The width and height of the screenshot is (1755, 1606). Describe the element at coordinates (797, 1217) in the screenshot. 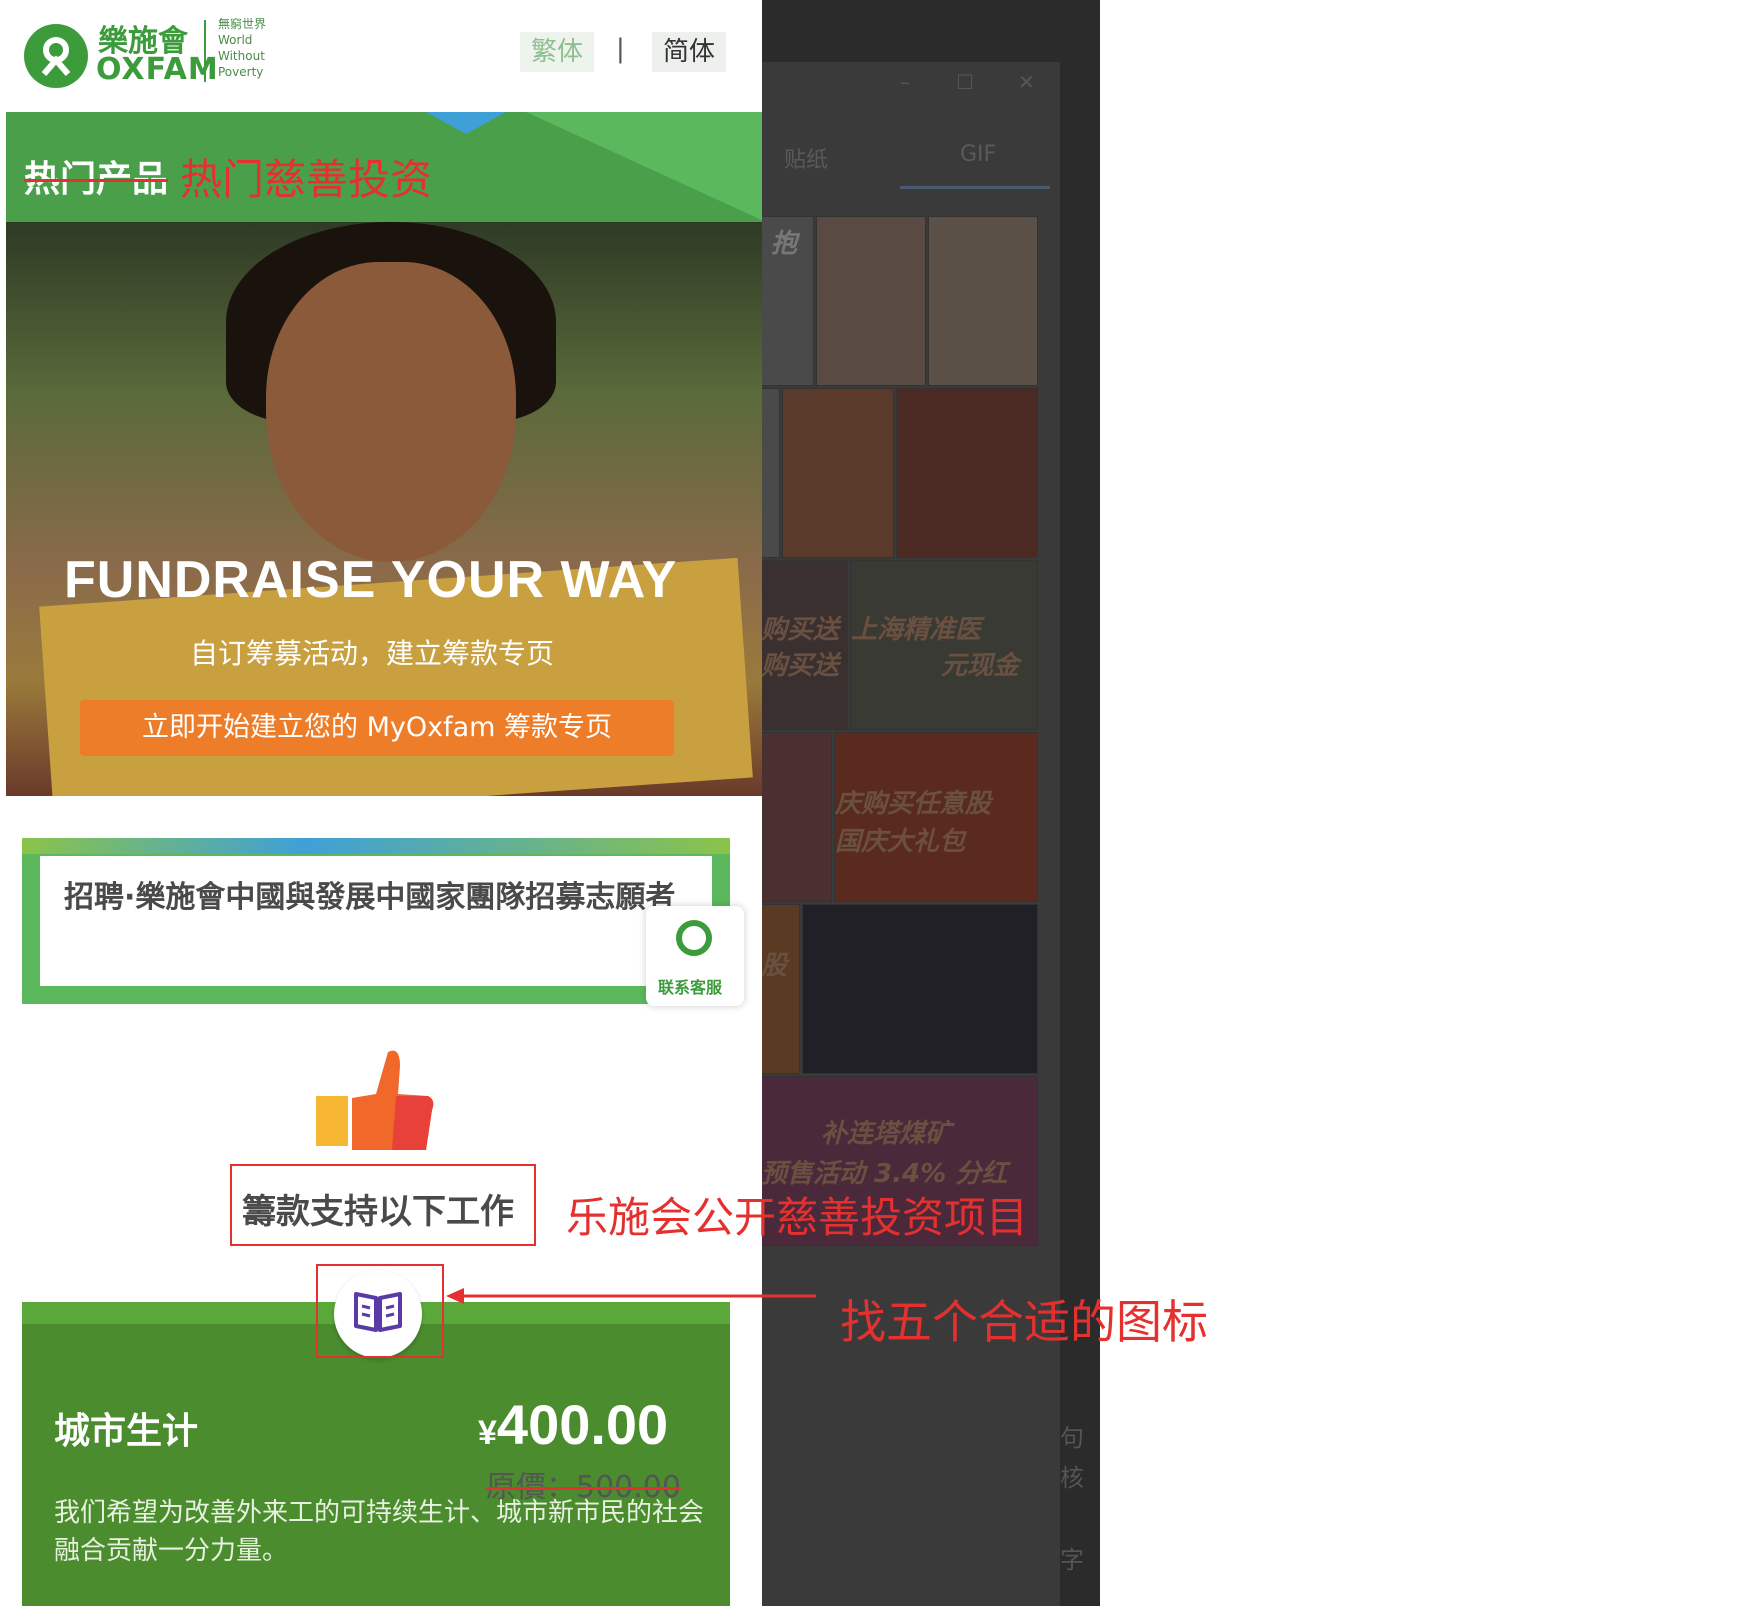

I see `annotation-fund-projects: 乐施会公开慈善投资项目` at that location.